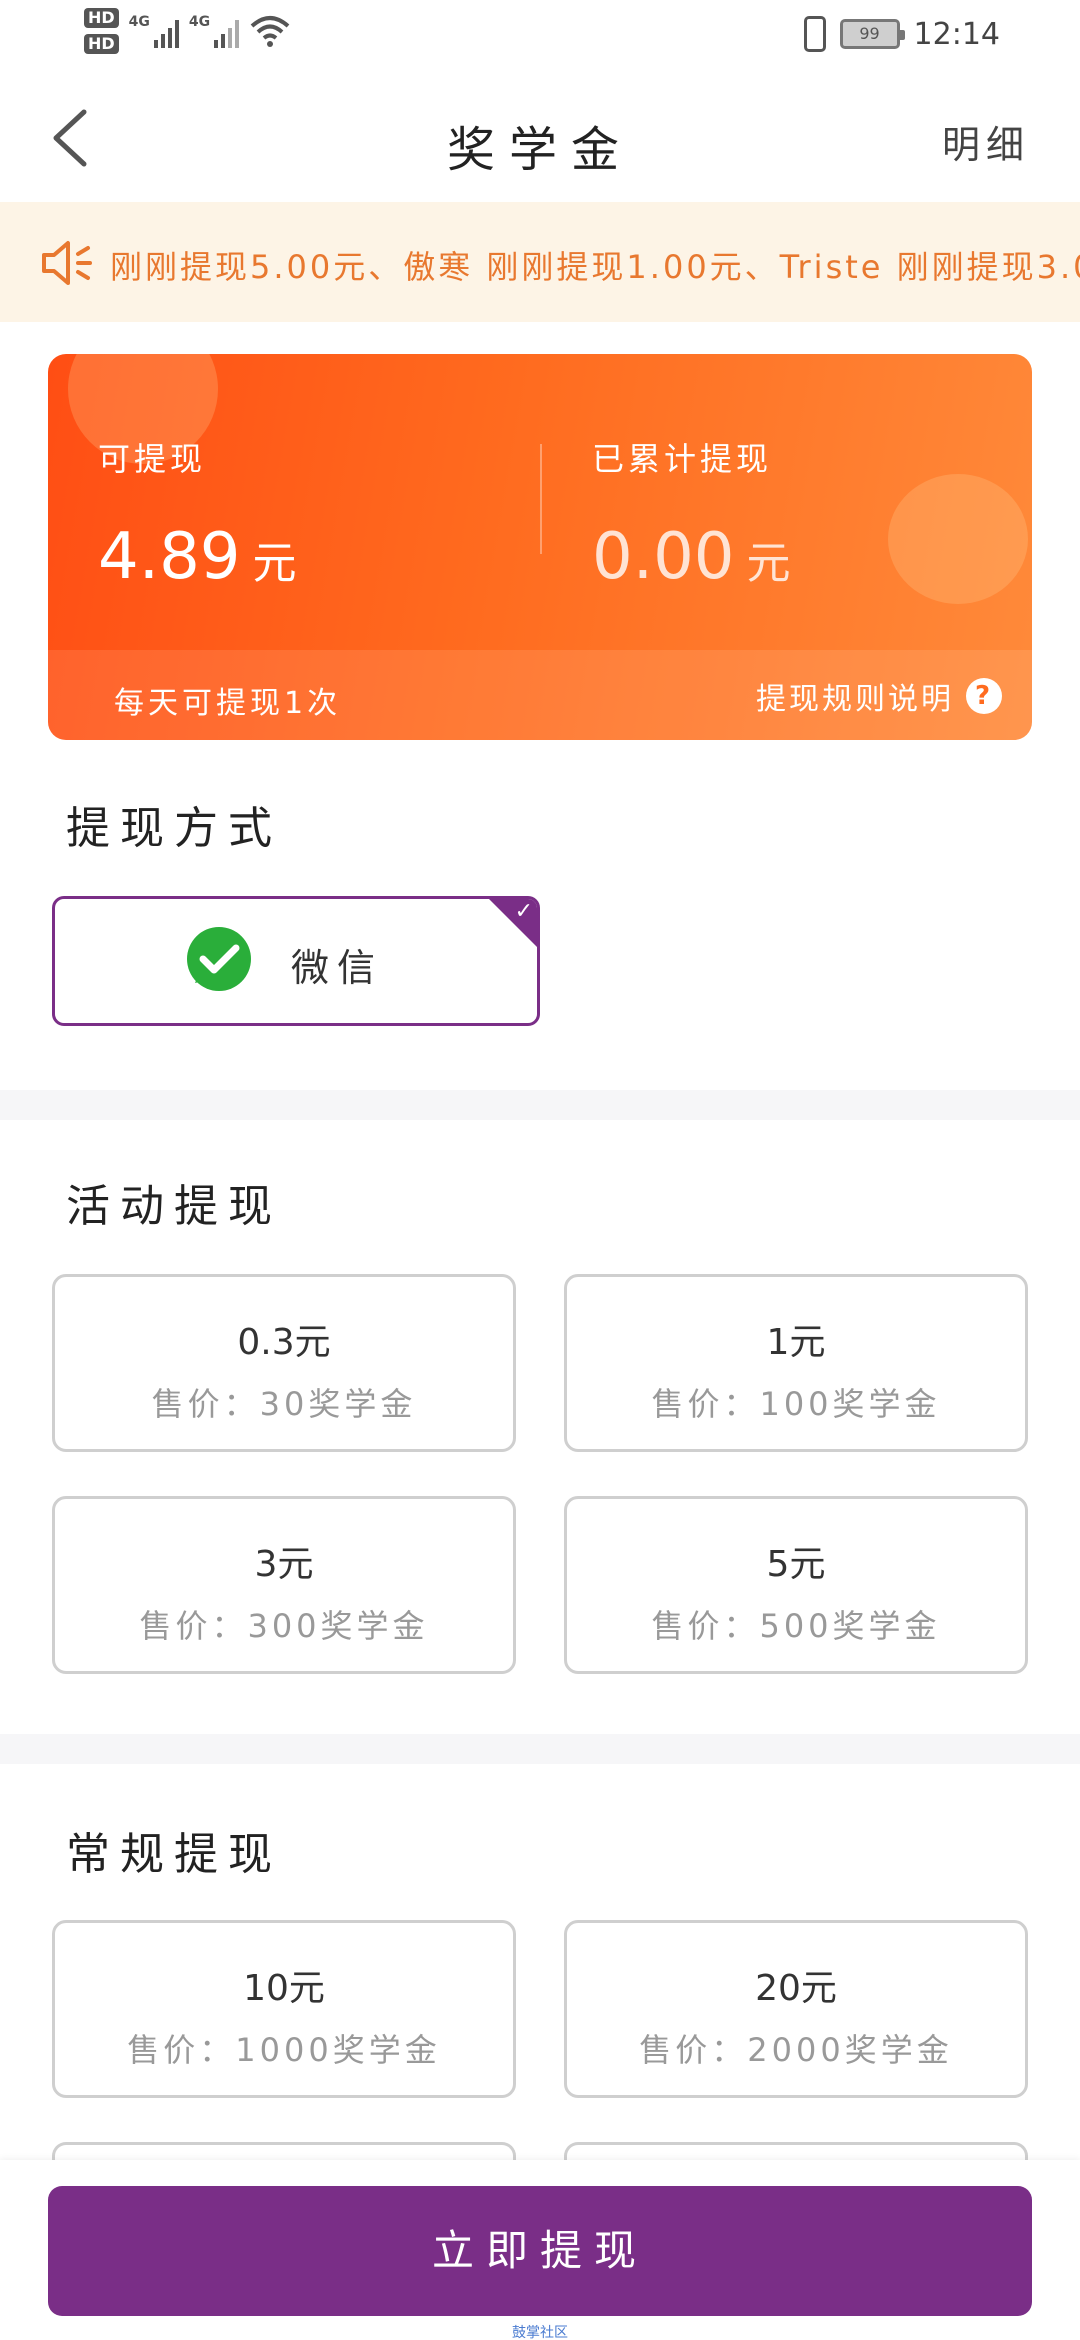  I want to click on withdraw-option: 1元 售价：100奖学金, so click(796, 1363).